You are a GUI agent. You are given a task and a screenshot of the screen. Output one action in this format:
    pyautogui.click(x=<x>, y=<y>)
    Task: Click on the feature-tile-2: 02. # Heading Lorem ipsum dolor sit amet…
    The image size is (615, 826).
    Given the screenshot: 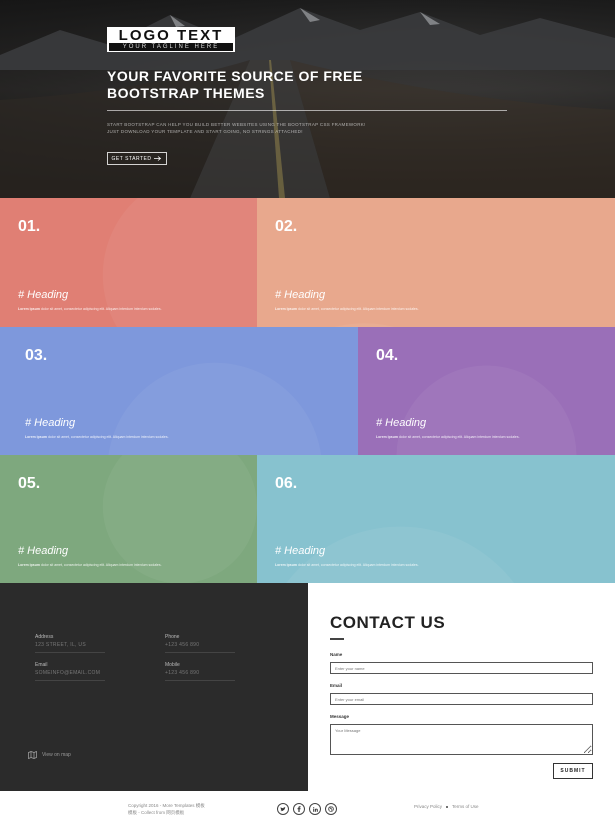 What is the action you would take?
    pyautogui.click(x=436, y=262)
    